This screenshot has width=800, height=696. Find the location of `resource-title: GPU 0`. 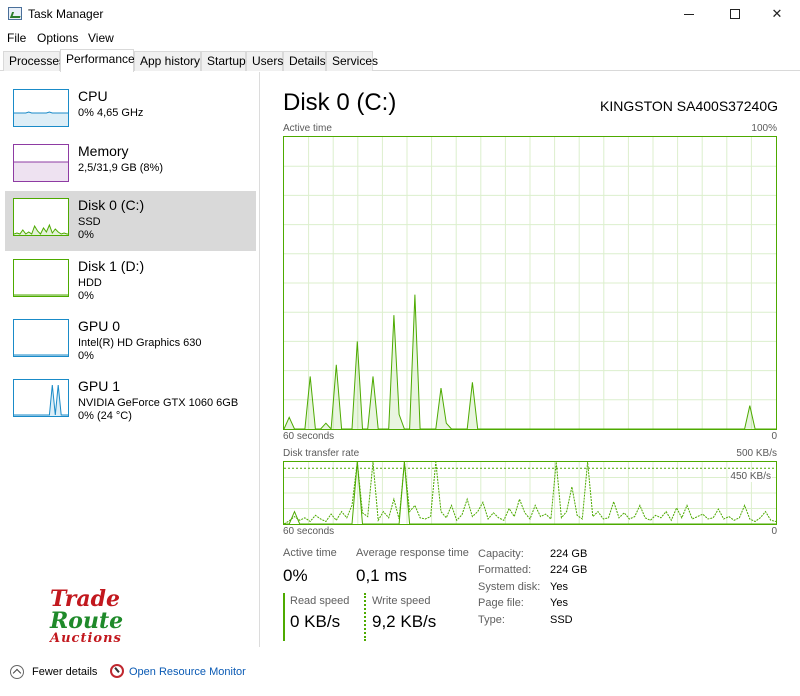

resource-title: GPU 0 is located at coordinates (99, 326).